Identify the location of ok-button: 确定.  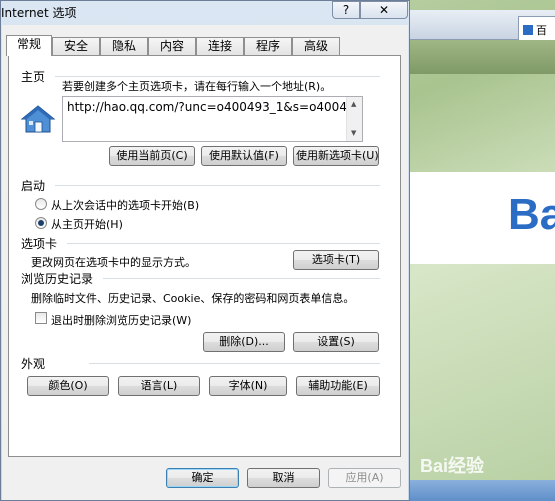
(202, 478).